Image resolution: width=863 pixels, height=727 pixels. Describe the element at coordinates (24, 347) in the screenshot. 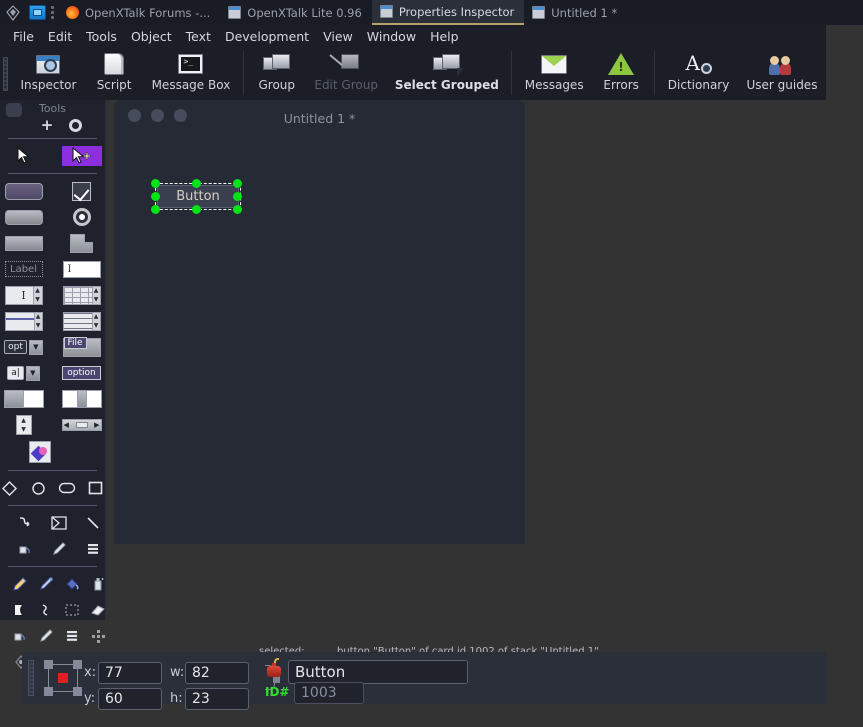

I see `tool-option-menu: opt ▼` at that location.